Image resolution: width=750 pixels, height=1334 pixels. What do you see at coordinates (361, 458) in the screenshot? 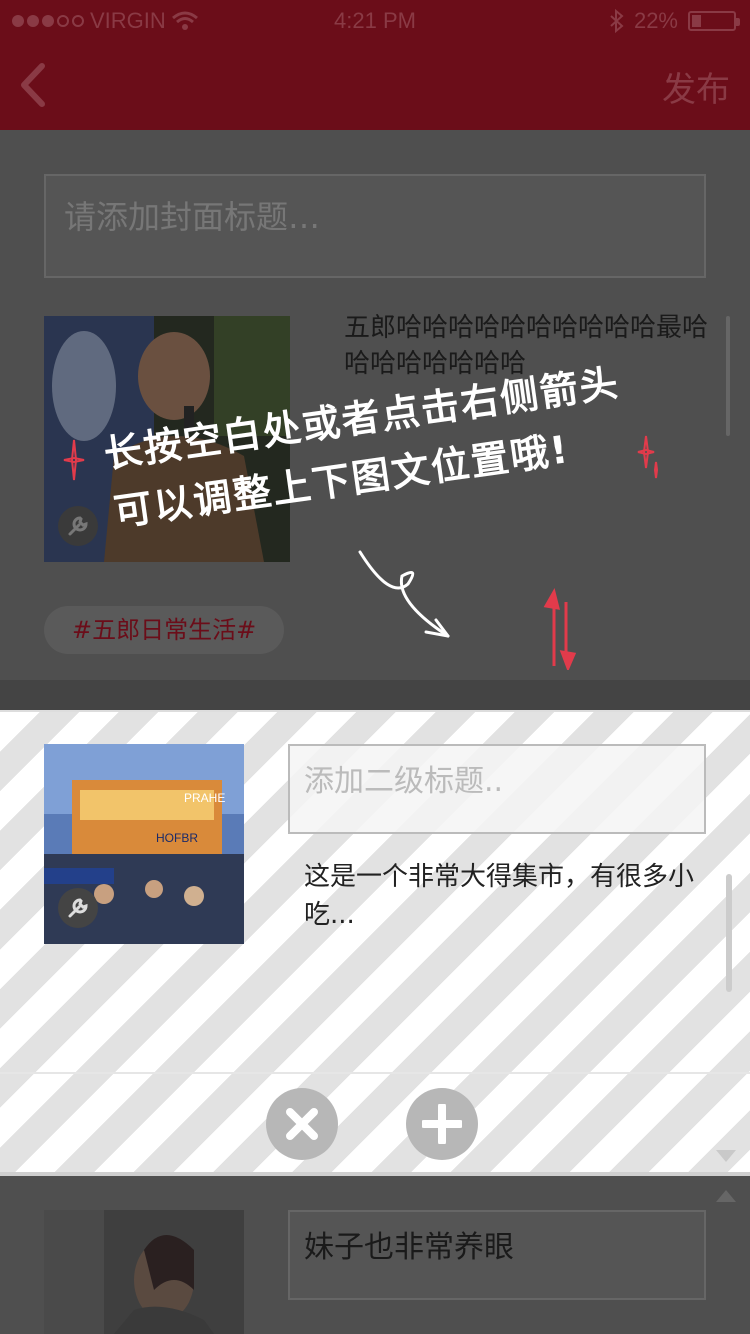
I see `sparkle-icon` at bounding box center [361, 458].